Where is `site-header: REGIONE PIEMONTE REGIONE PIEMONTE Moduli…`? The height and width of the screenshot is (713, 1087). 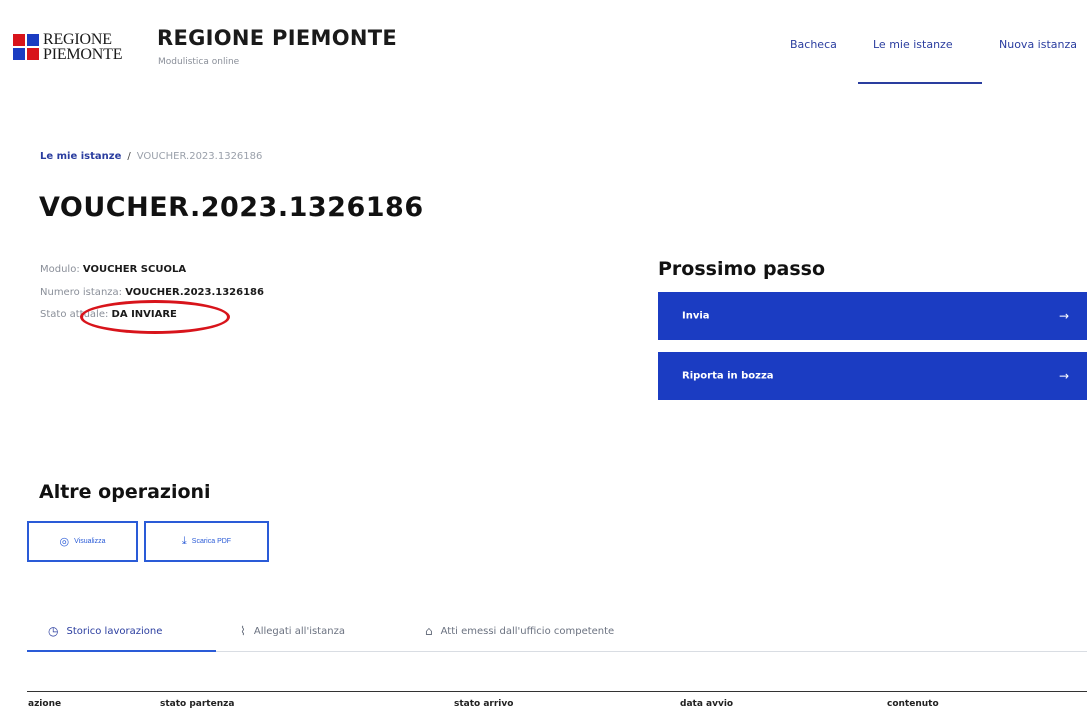 site-header: REGIONE PIEMONTE REGIONE PIEMONTE Moduli… is located at coordinates (543, 50).